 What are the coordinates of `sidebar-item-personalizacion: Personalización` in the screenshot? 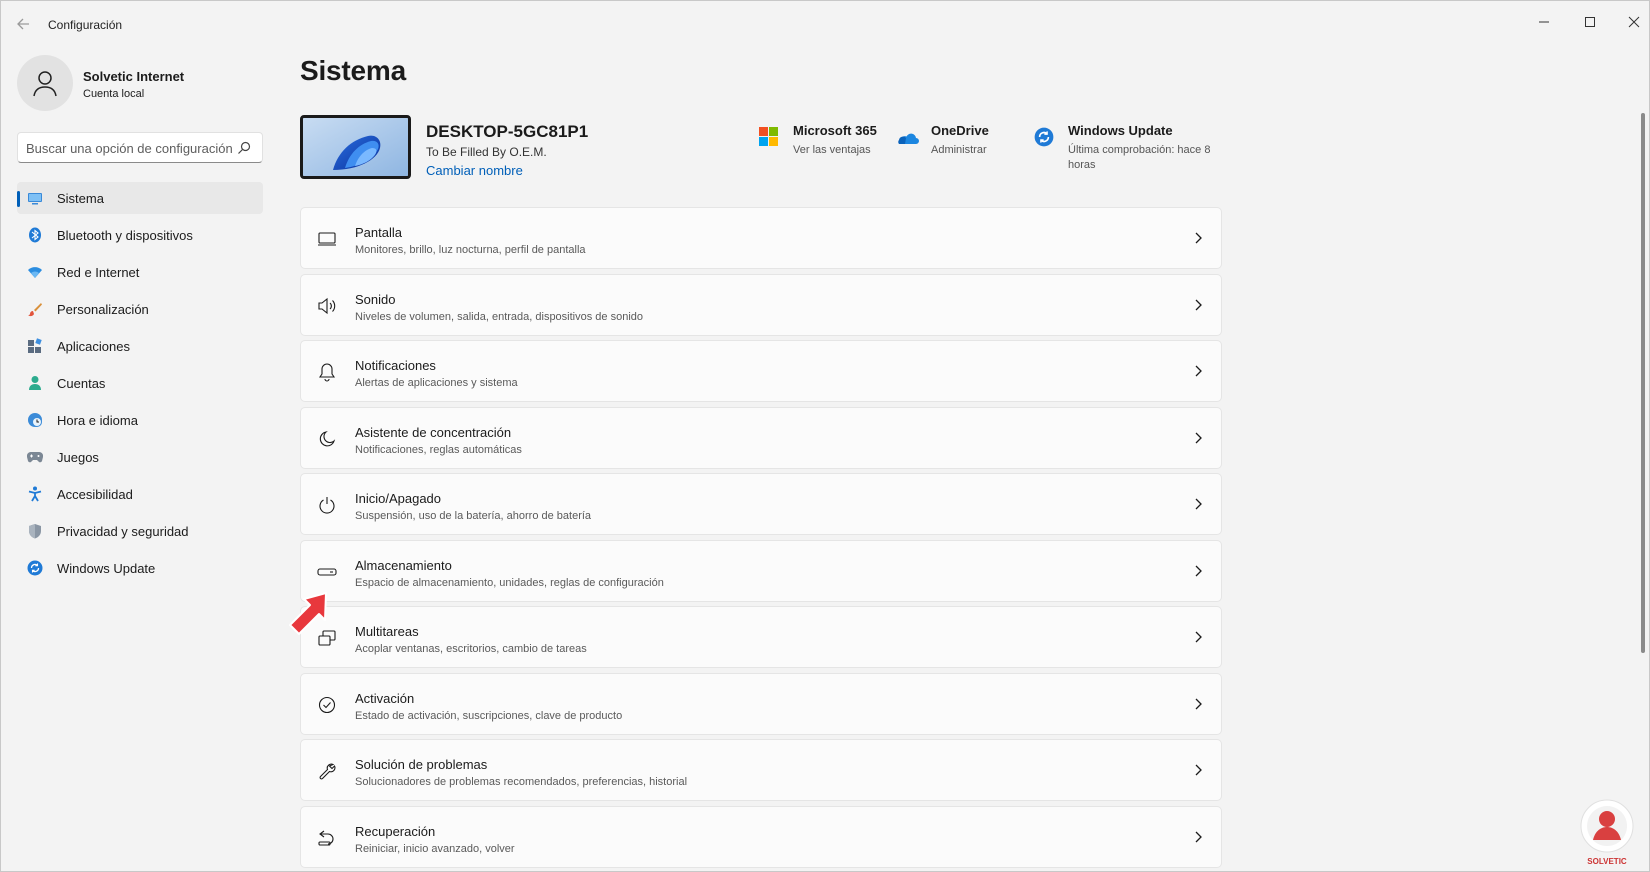 It's located at (140, 309).